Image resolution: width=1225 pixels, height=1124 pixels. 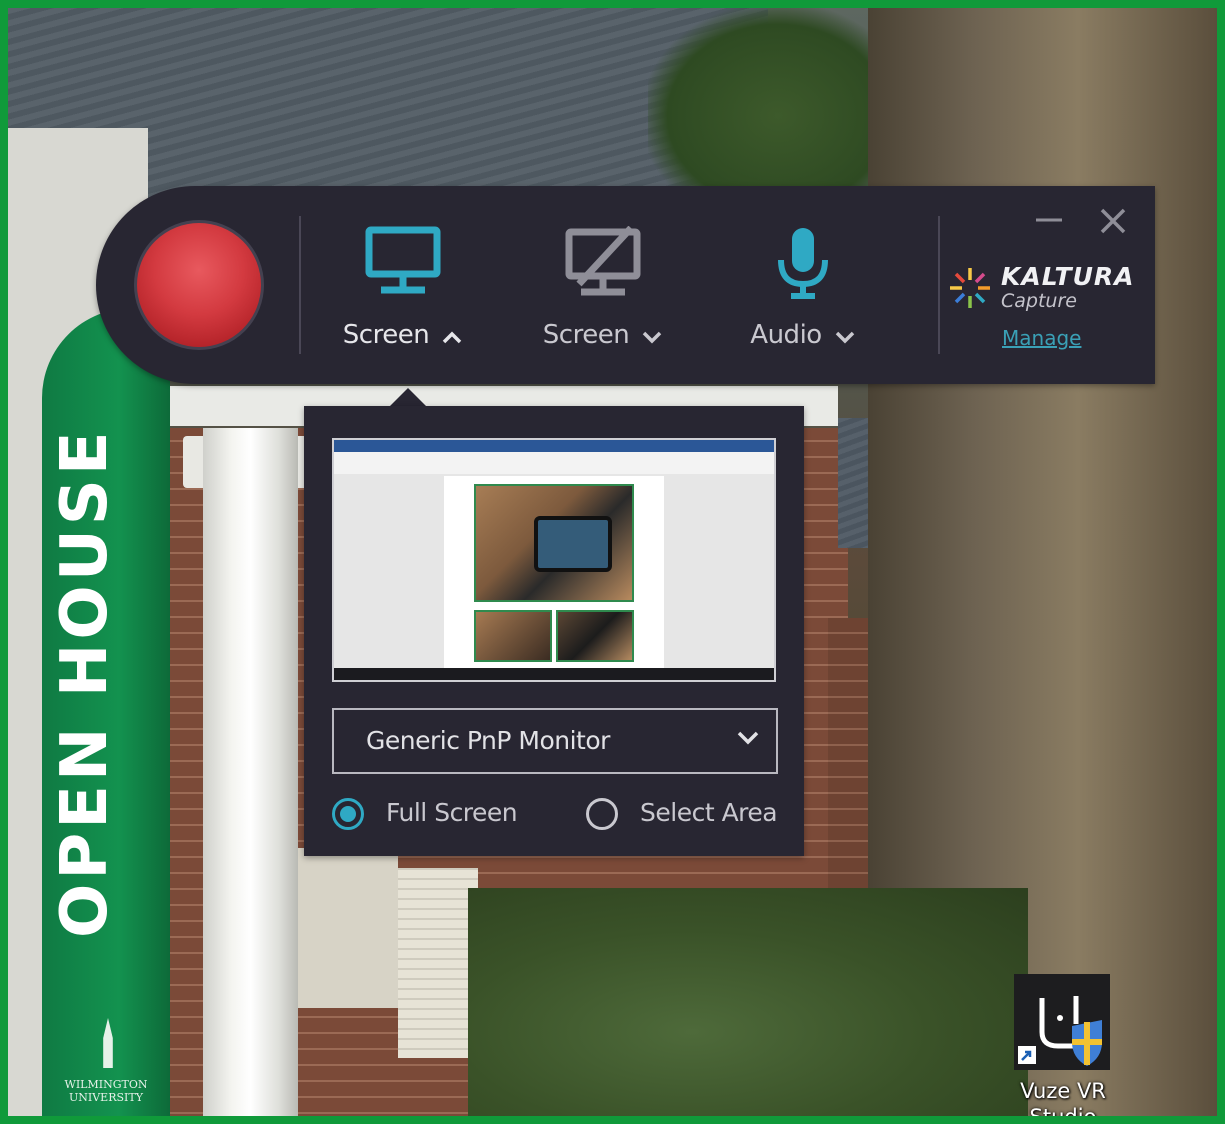 I want to click on audio-label: Audio, so click(x=786, y=335).